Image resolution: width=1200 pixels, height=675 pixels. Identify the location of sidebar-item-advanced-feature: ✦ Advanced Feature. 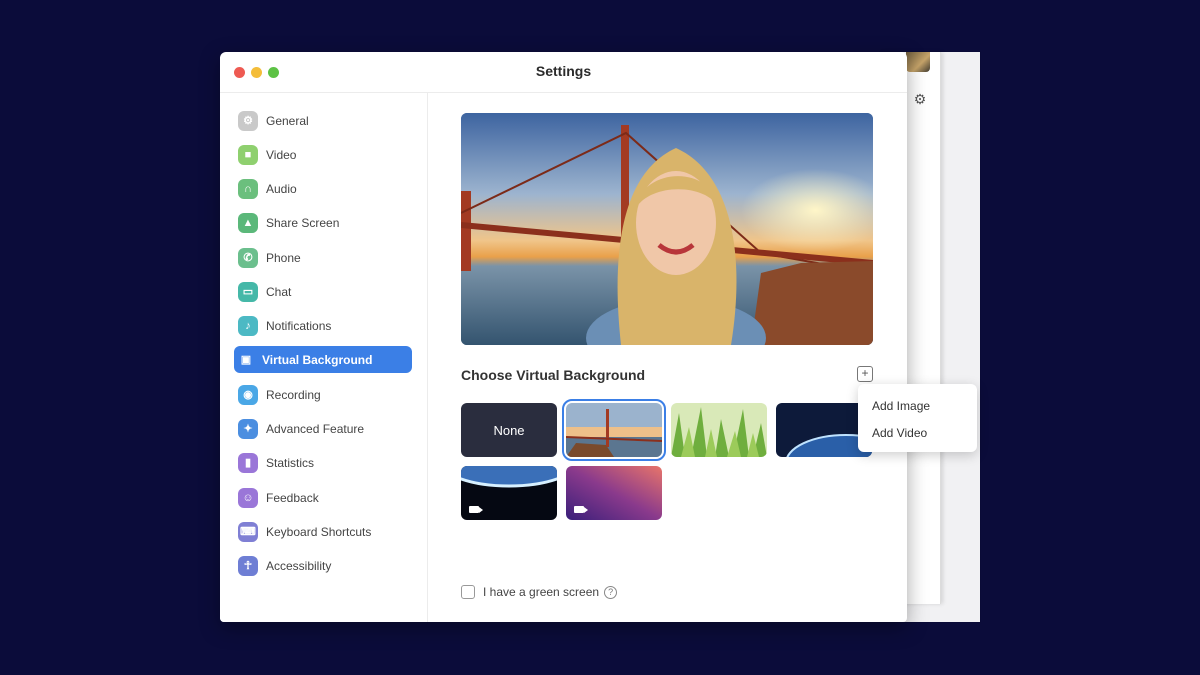
(323, 428).